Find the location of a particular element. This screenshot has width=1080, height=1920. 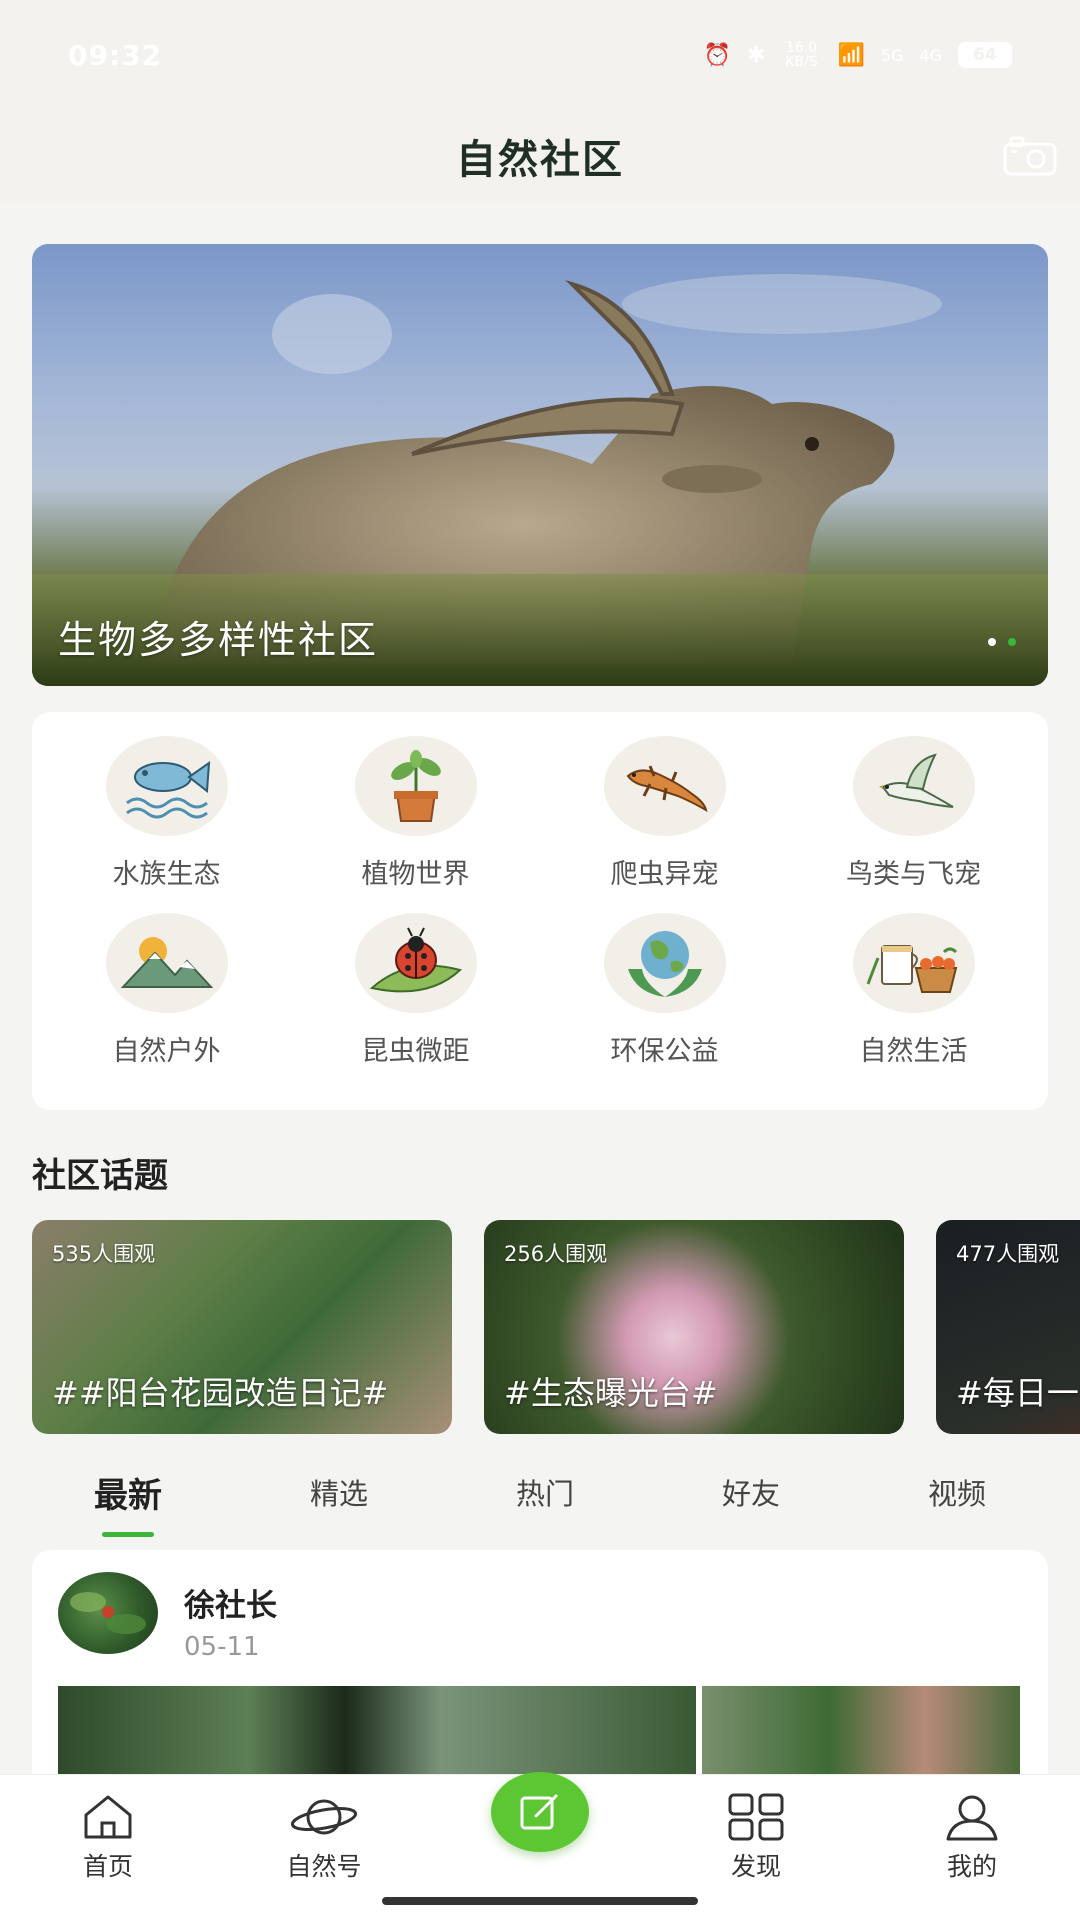

topic-card: 535人围观 ##阳台花园改造日记# is located at coordinates (242, 1327).